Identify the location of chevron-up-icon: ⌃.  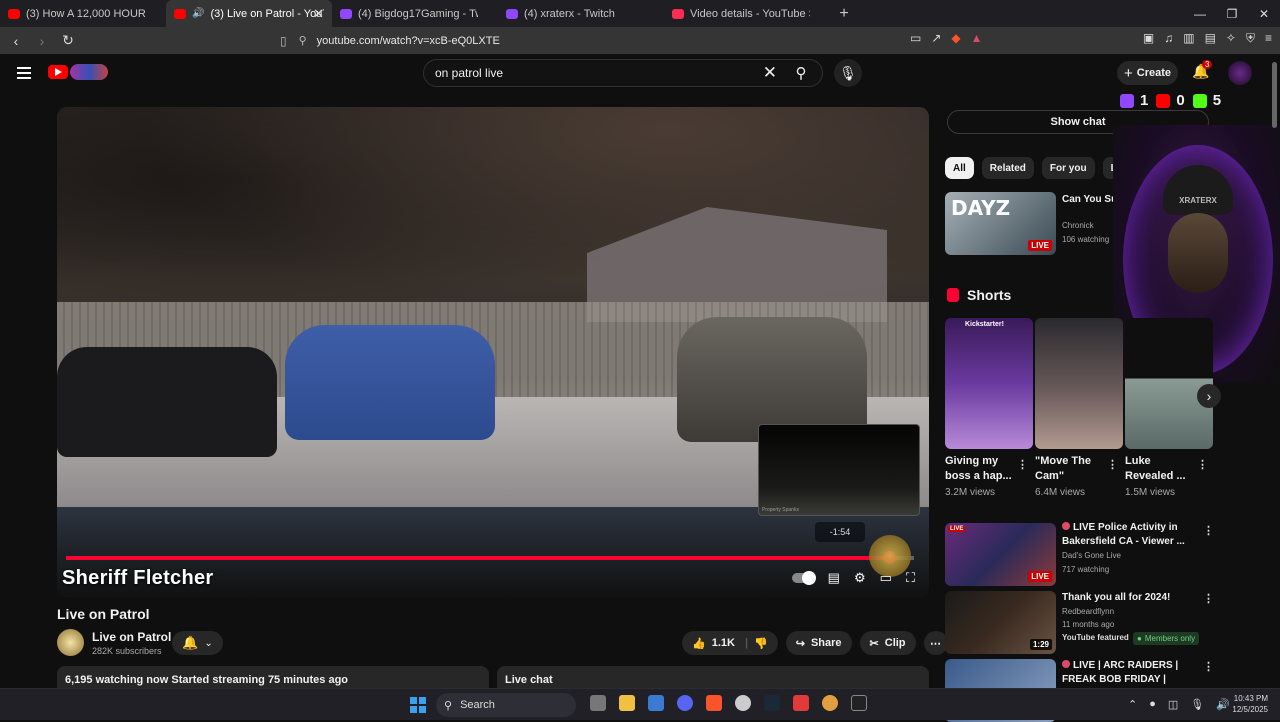
(1132, 704).